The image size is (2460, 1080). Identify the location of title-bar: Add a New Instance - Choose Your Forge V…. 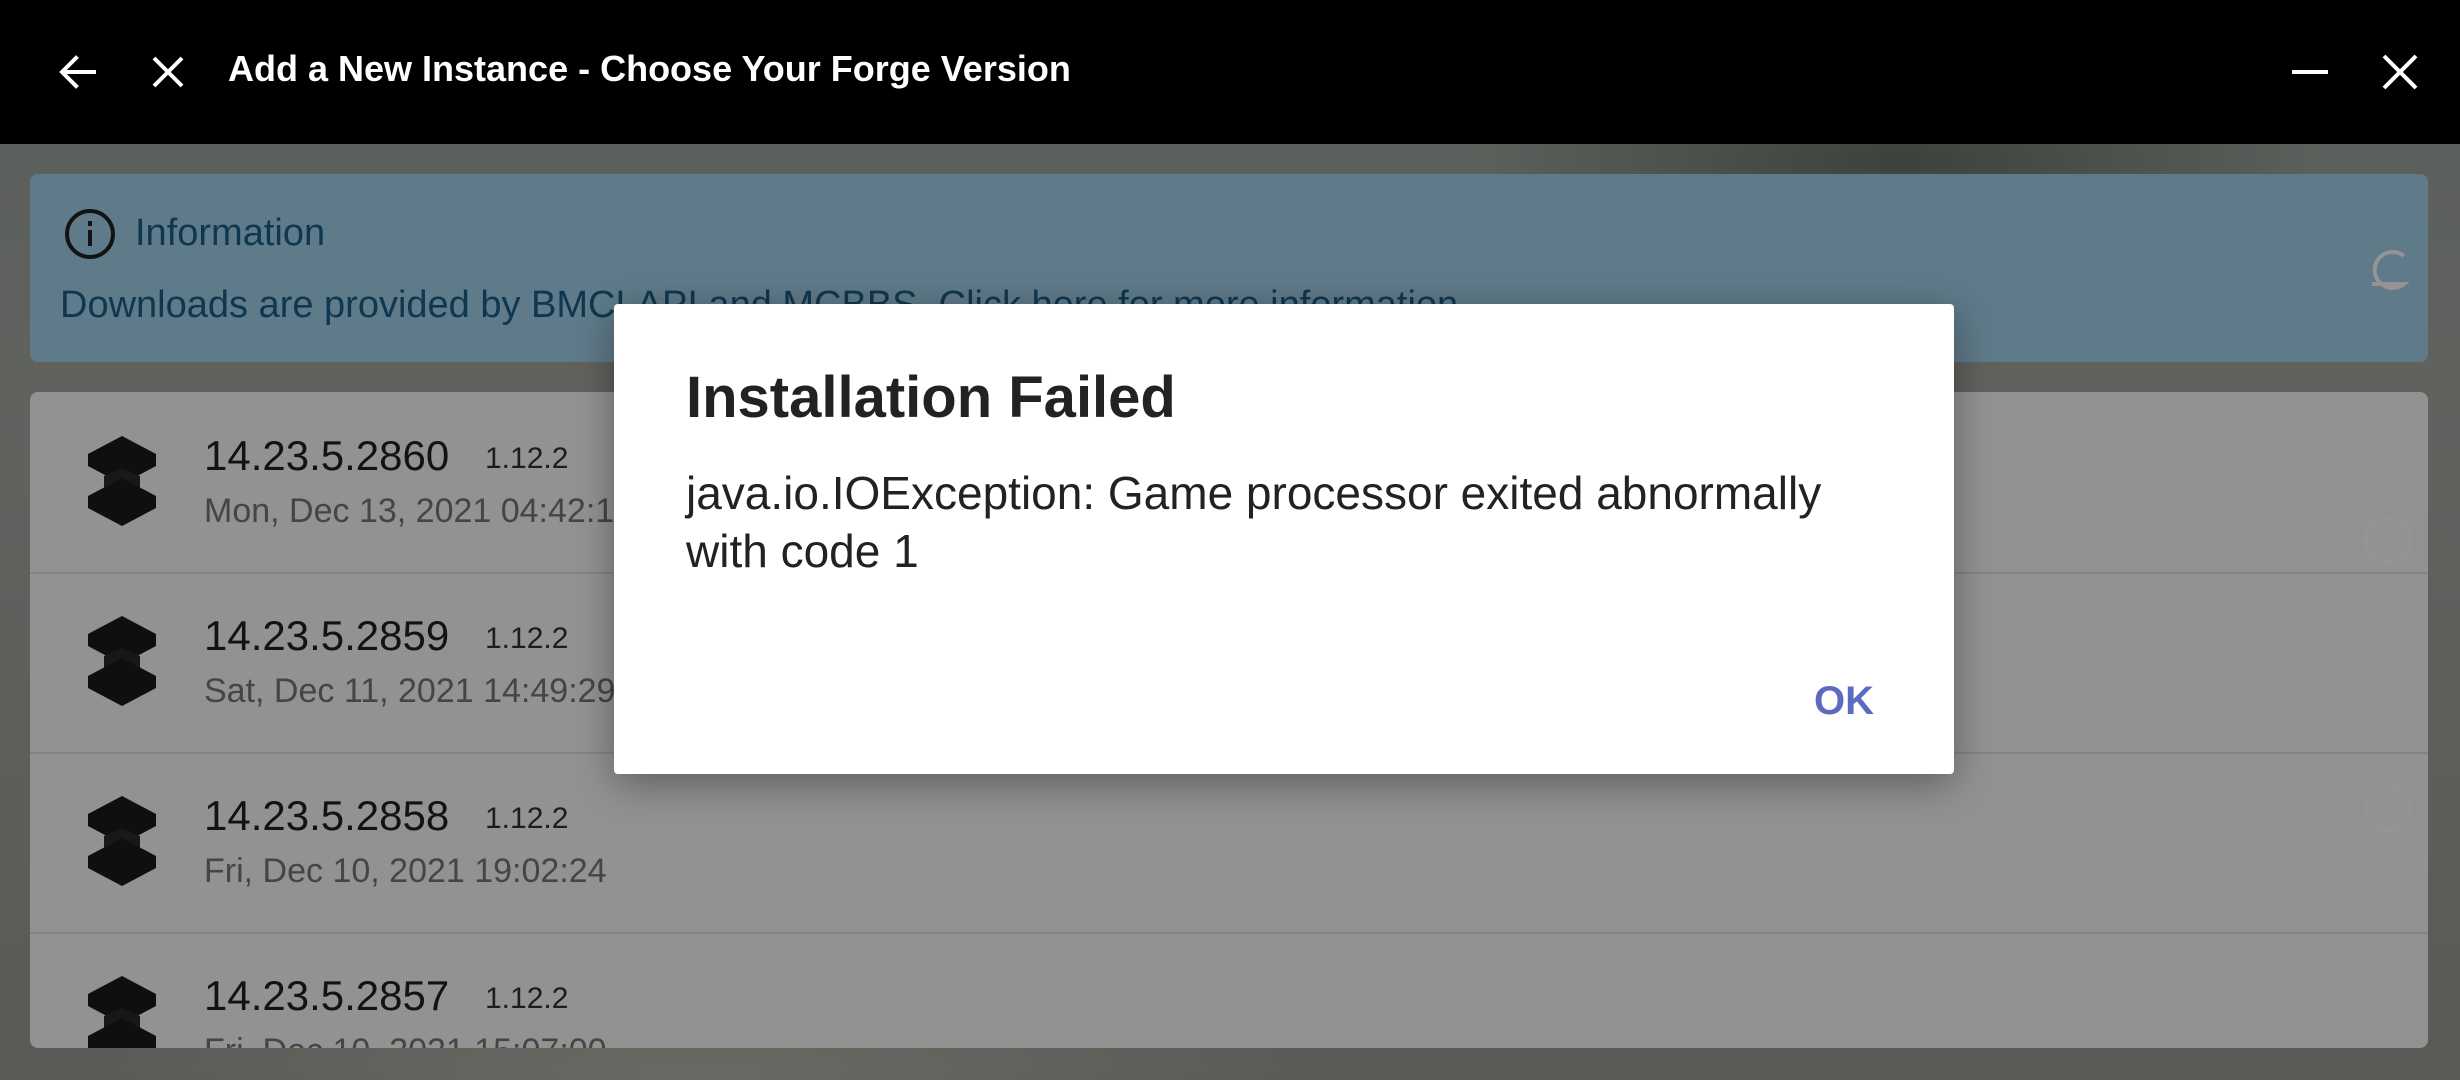
(1230, 72).